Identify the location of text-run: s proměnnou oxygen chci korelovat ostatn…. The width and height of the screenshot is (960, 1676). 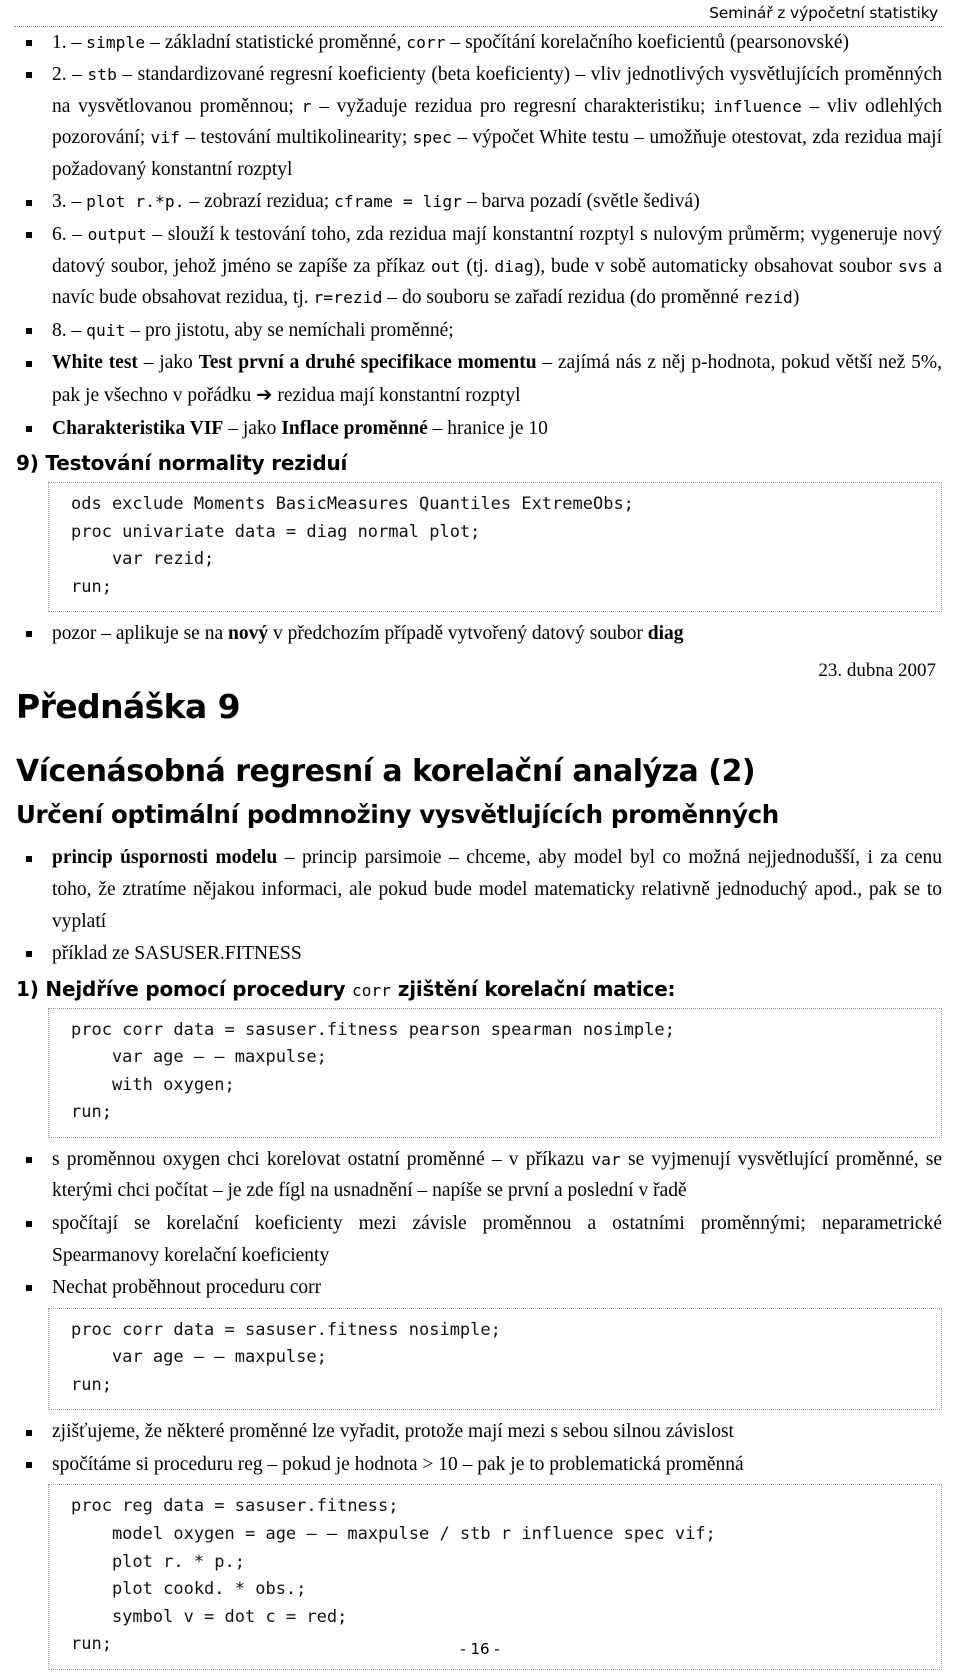
(322, 1159).